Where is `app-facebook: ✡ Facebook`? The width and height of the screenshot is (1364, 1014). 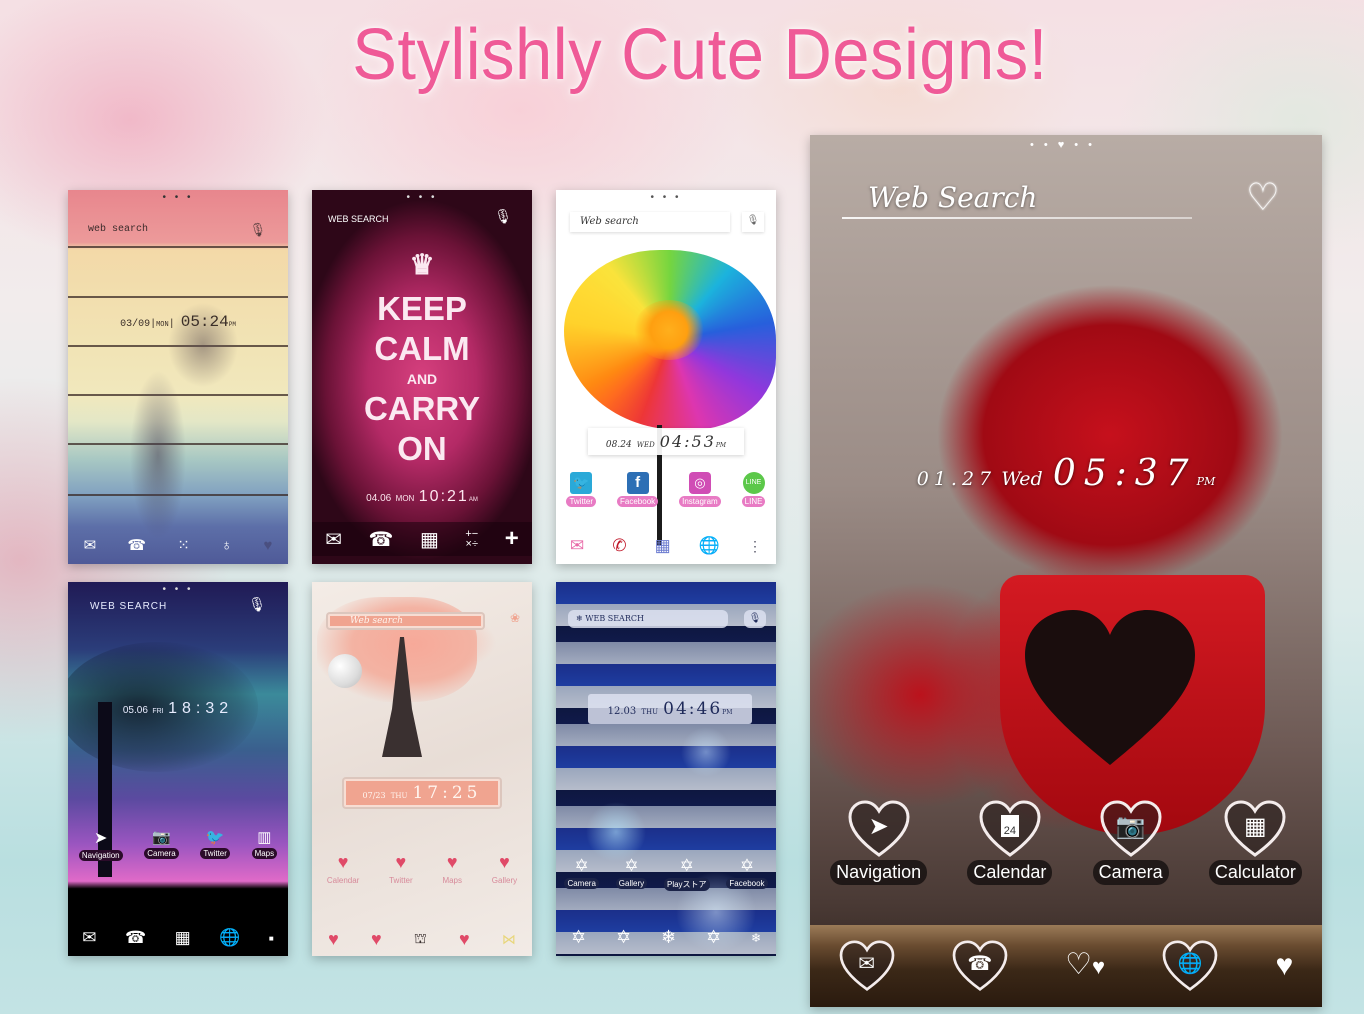
app-facebook: ✡ Facebook is located at coordinates (747, 873).